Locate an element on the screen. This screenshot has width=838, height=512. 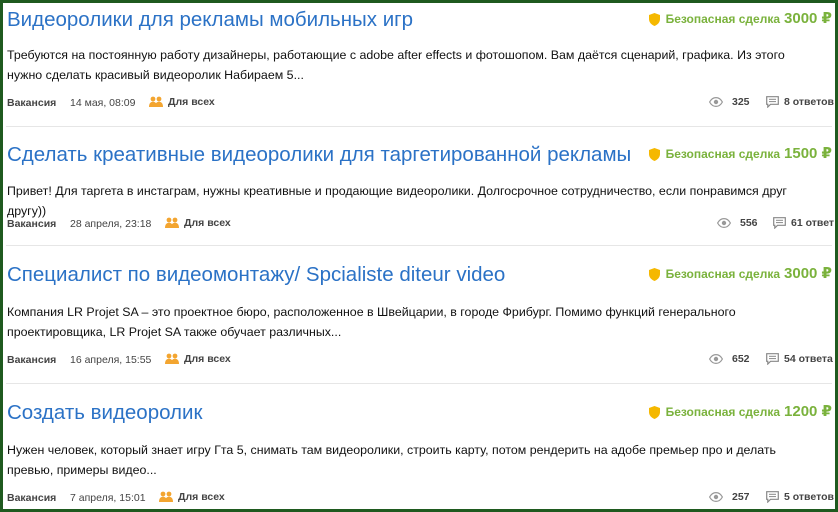
views-count: 325 is located at coordinates (729, 102).